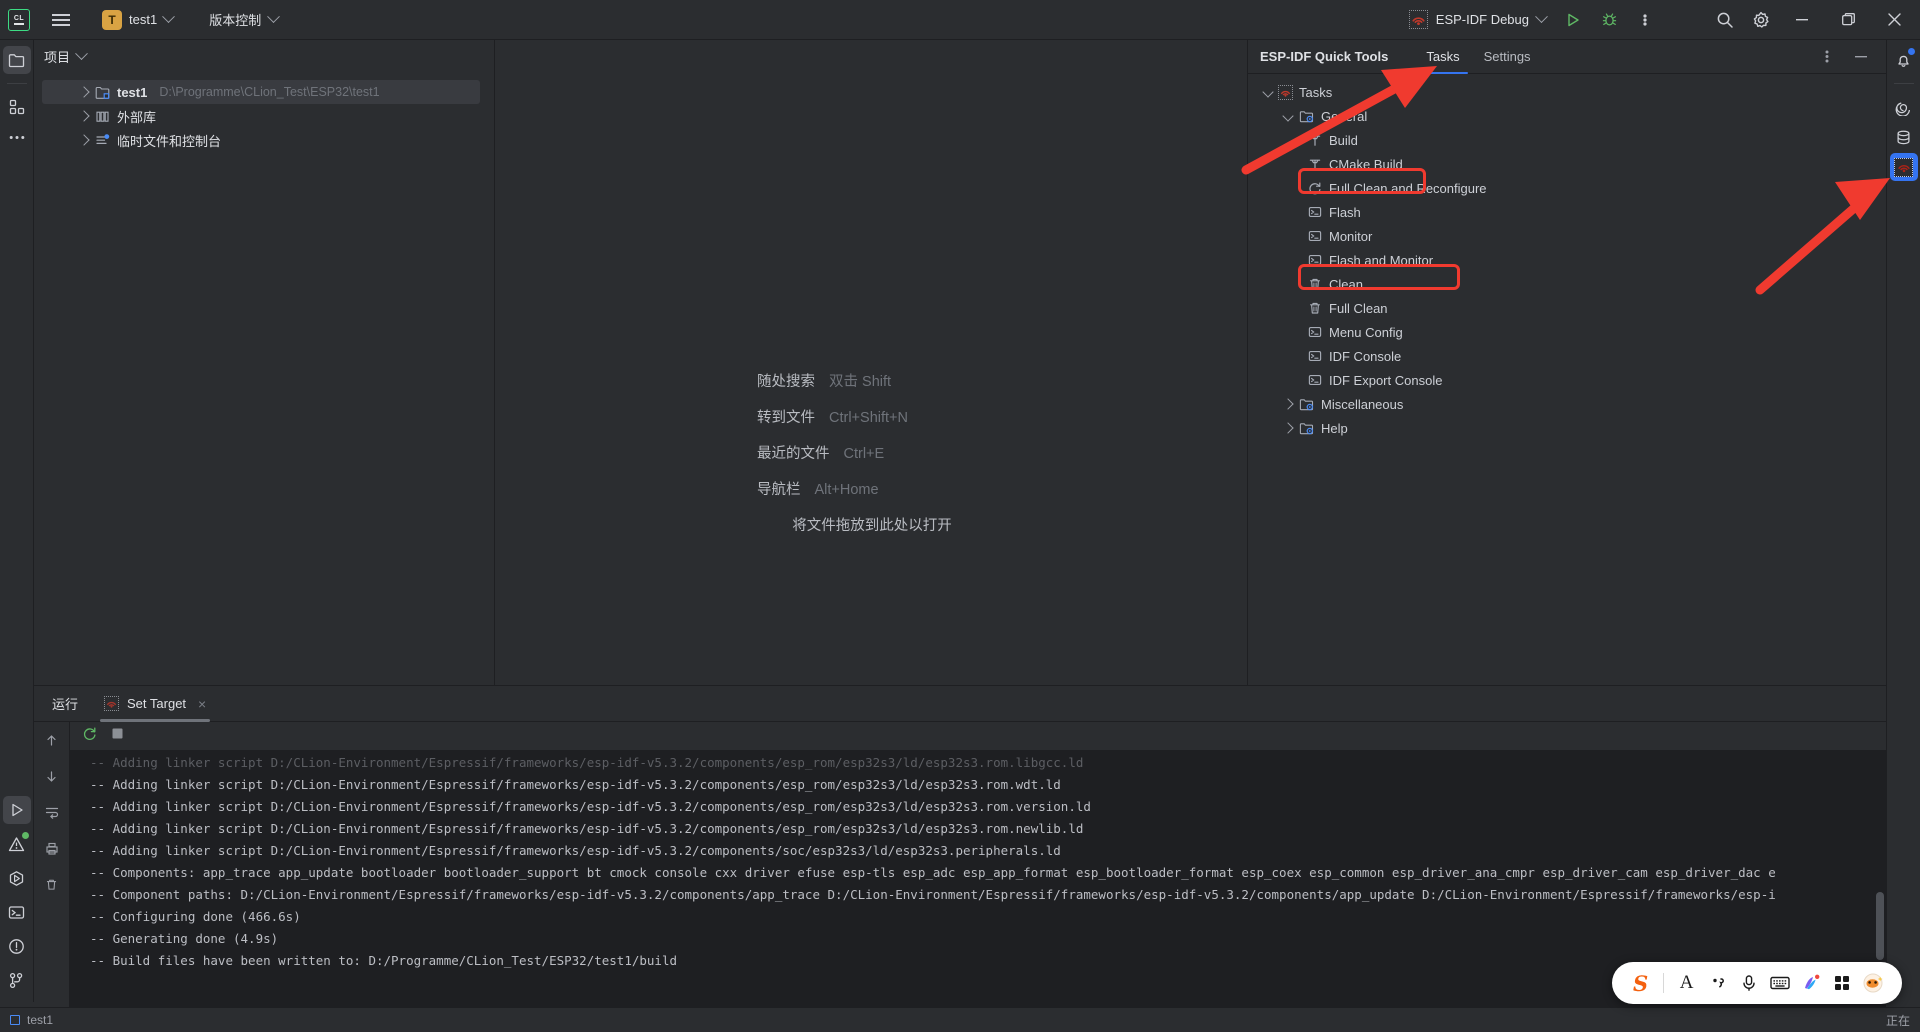 The width and height of the screenshot is (1920, 1032). I want to click on soft-wrap-button, so click(52, 812).